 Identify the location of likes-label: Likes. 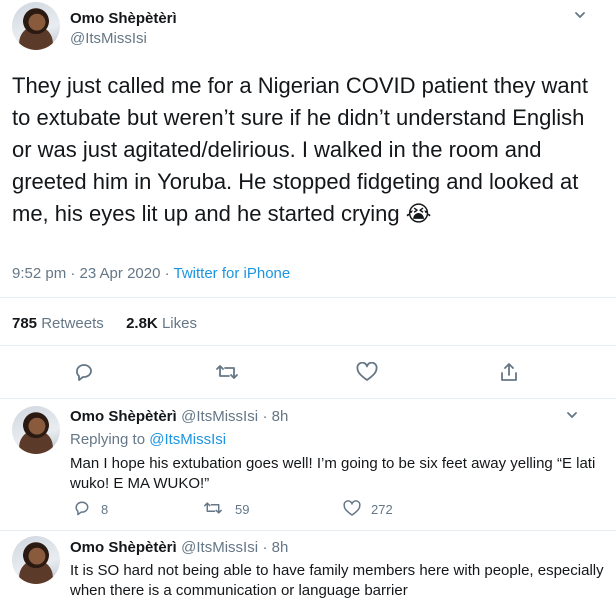
(179, 323).